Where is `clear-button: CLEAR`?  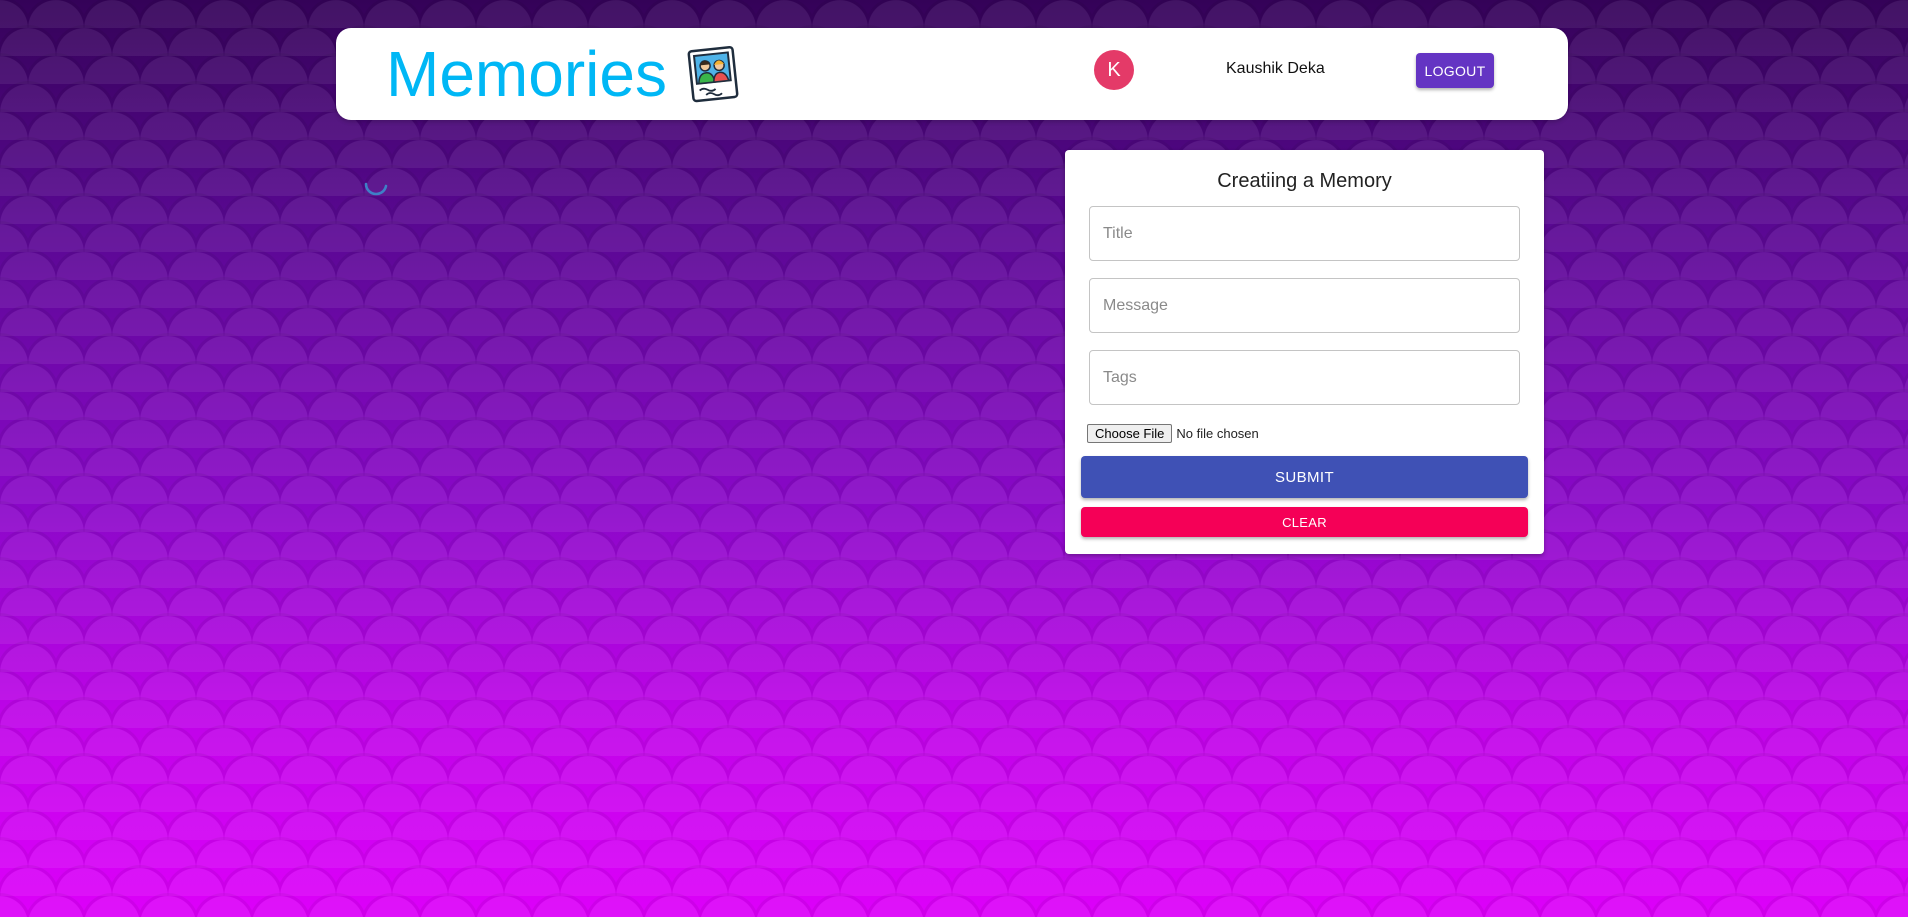
clear-button: CLEAR is located at coordinates (1304, 522).